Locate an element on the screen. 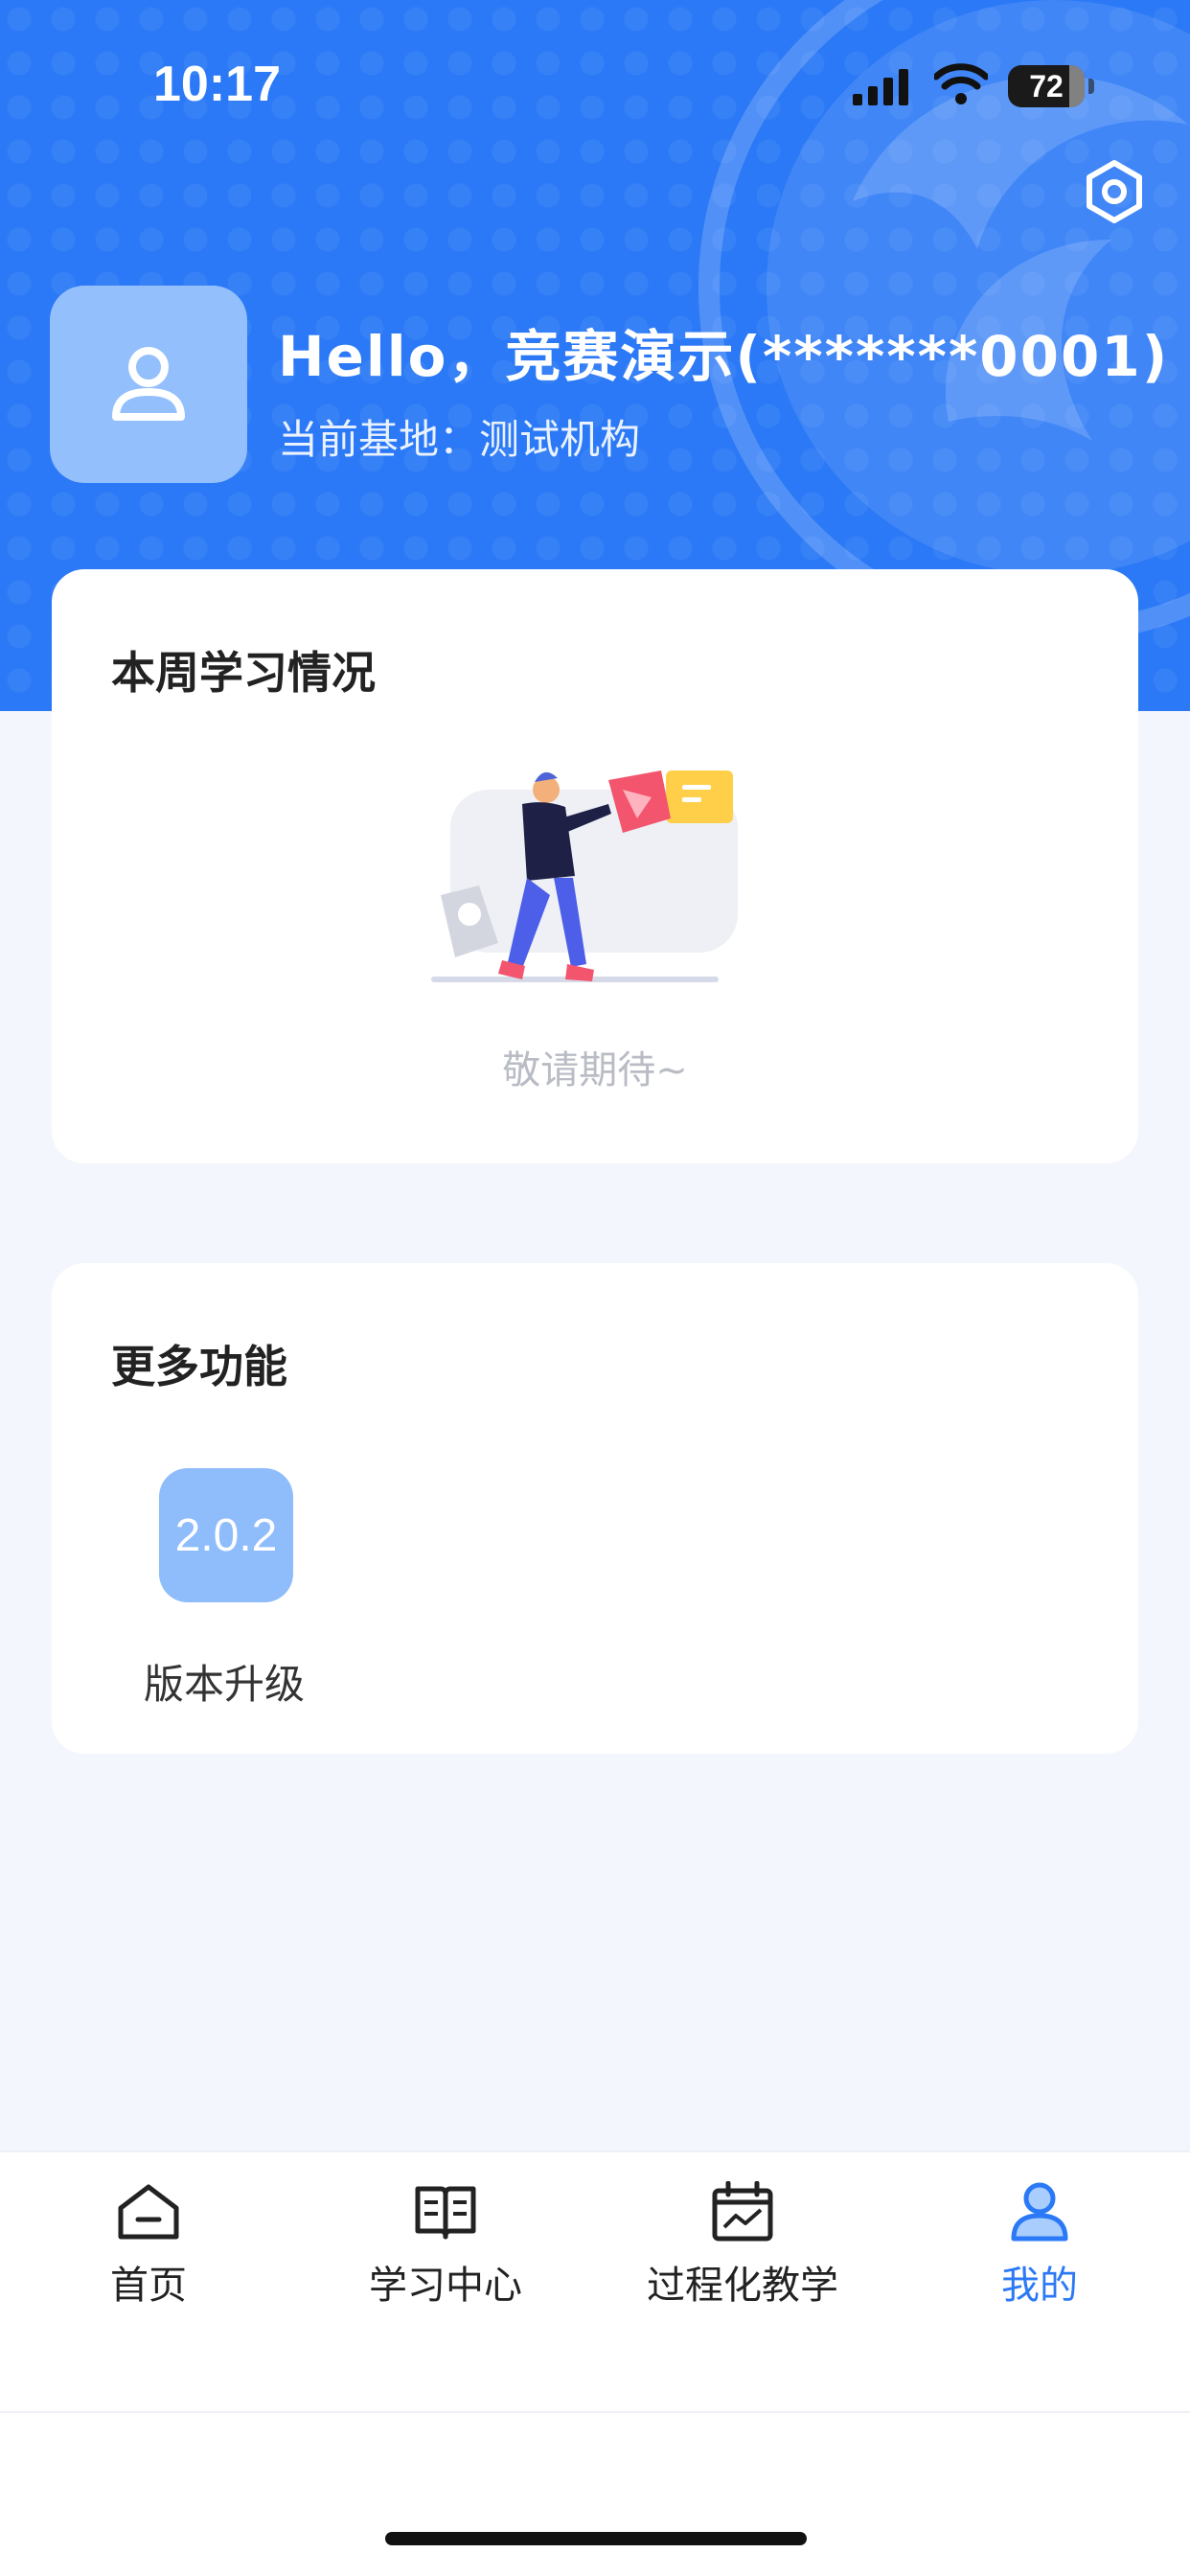 The image size is (1190, 2576). avatar is located at coordinates (148, 384).